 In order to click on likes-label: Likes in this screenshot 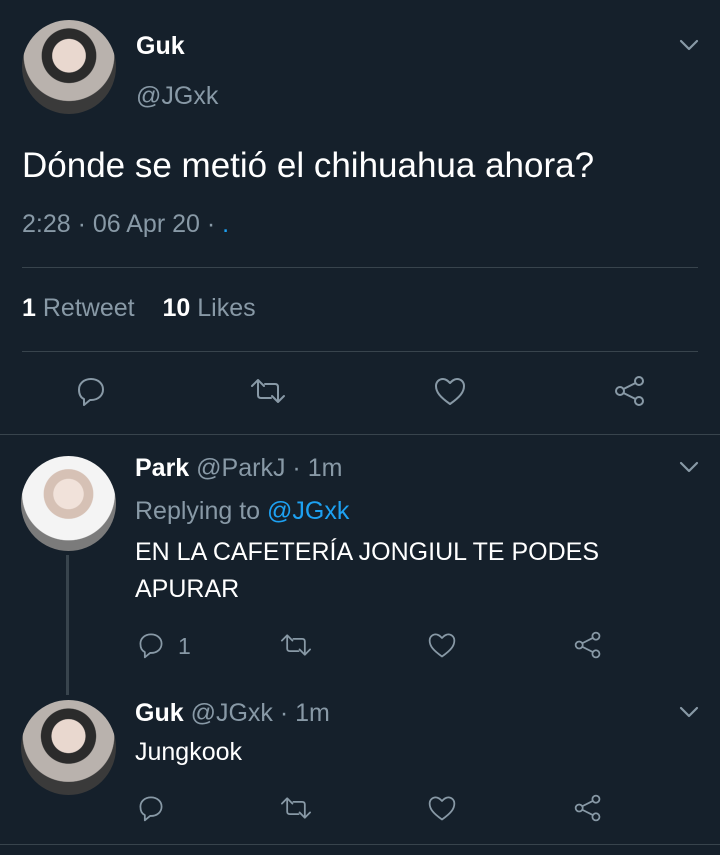, I will do `click(226, 308)`.